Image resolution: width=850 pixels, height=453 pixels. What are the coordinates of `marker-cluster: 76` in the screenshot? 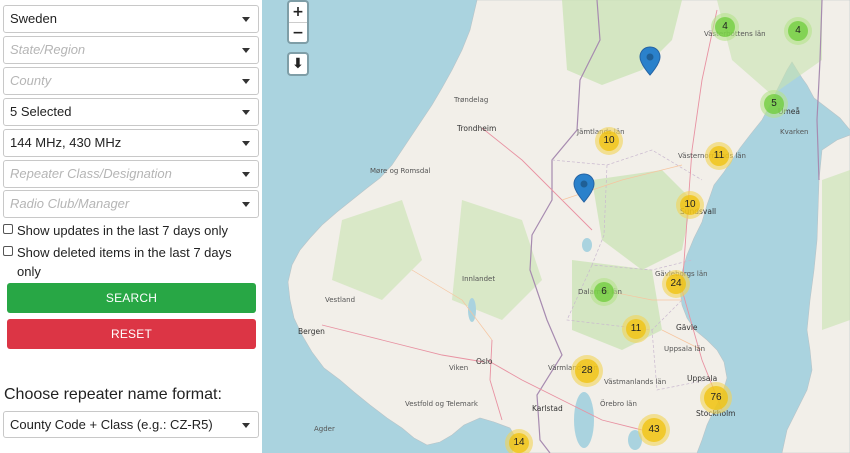 It's located at (716, 398).